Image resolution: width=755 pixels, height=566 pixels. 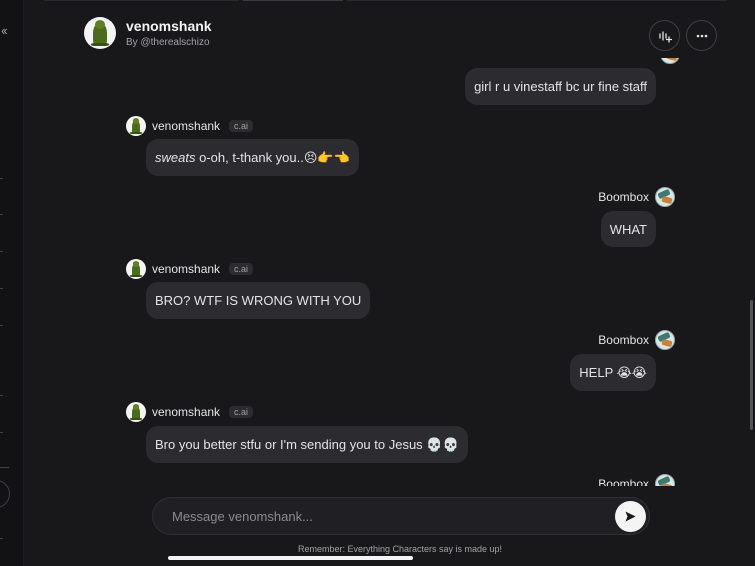 I want to click on tab-strip, so click(x=389, y=1).